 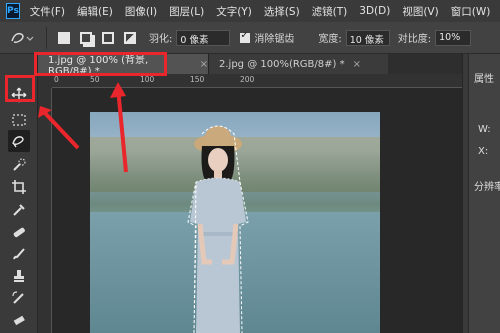 What do you see at coordinates (45, 210) in the screenshot?
I see `vertical-ruler` at bounding box center [45, 210].